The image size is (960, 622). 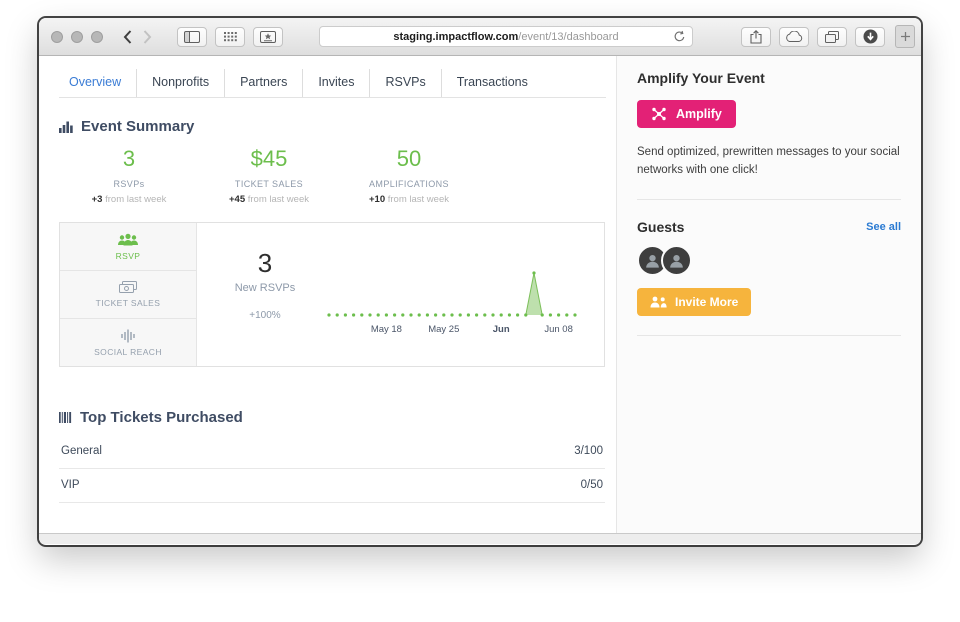 I want to click on ticket-row-general: General 3/100, so click(x=332, y=452).